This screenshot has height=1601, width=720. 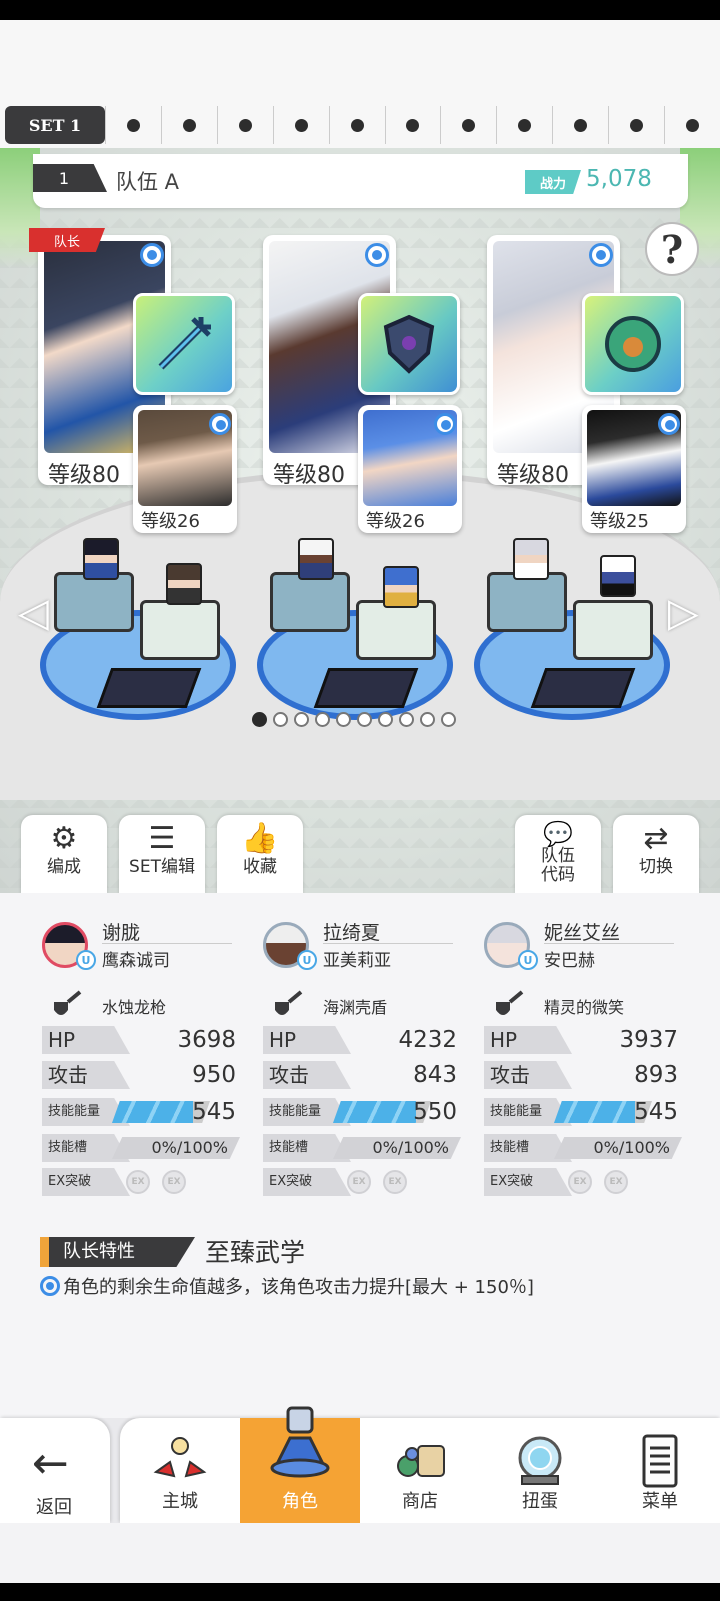 I want to click on team-code-button: 💬 队伍 代码, so click(x=558, y=855).